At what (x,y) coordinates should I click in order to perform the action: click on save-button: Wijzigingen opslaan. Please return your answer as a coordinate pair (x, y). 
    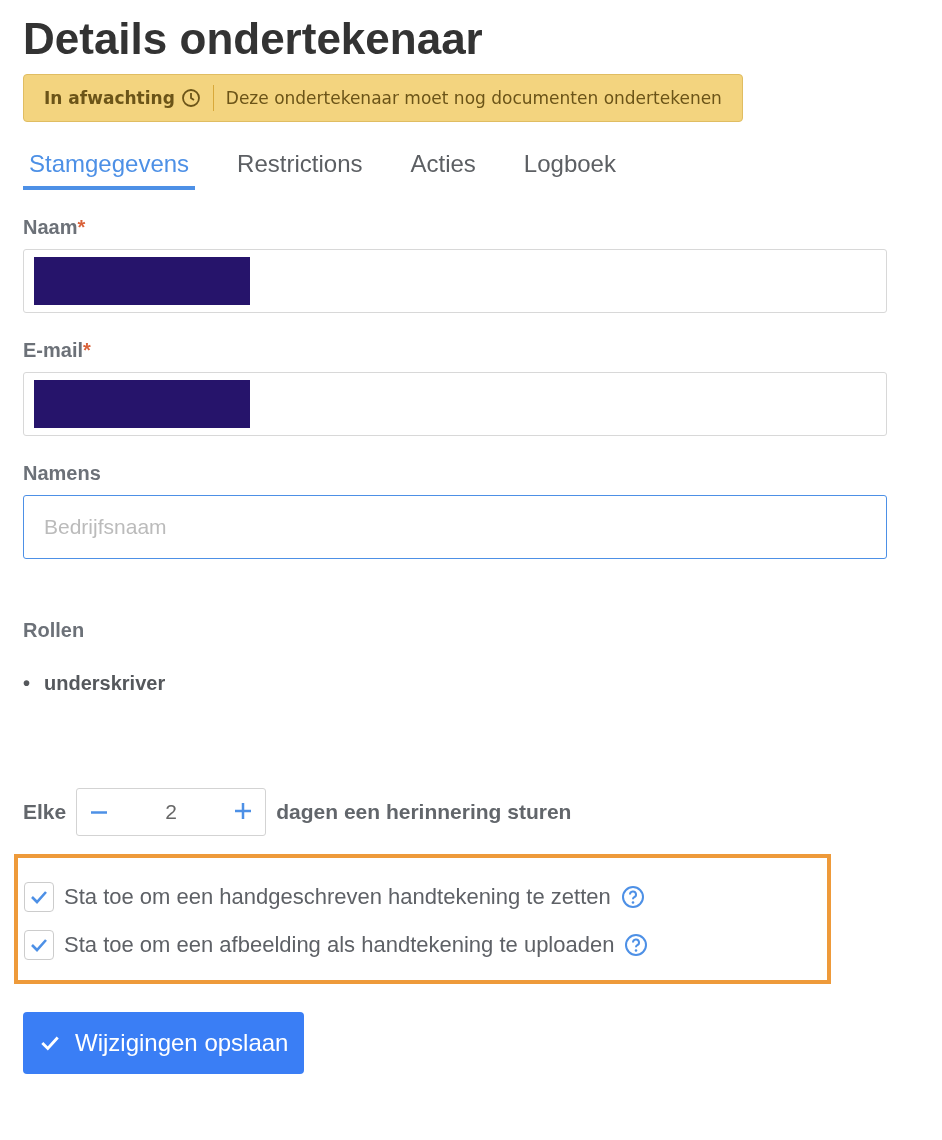
    Looking at the image, I should click on (164, 1043).